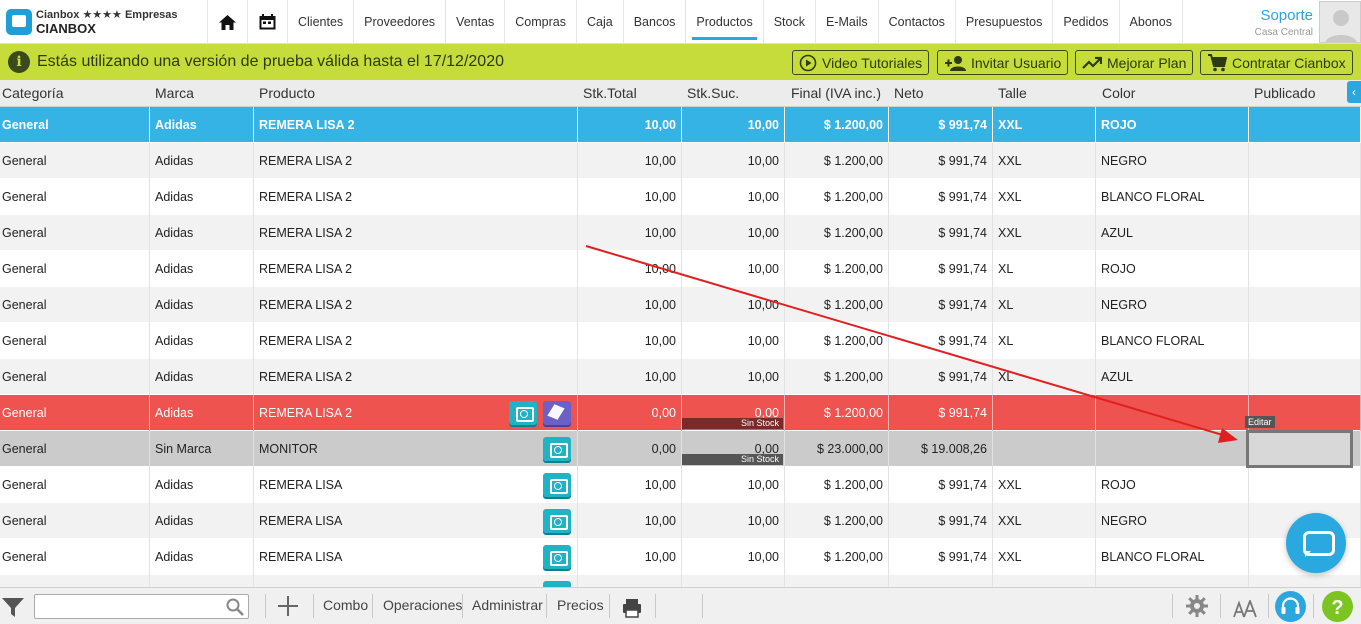 This screenshot has height=624, width=1361. What do you see at coordinates (908, 93) in the screenshot?
I see `col-neto: Neto` at bounding box center [908, 93].